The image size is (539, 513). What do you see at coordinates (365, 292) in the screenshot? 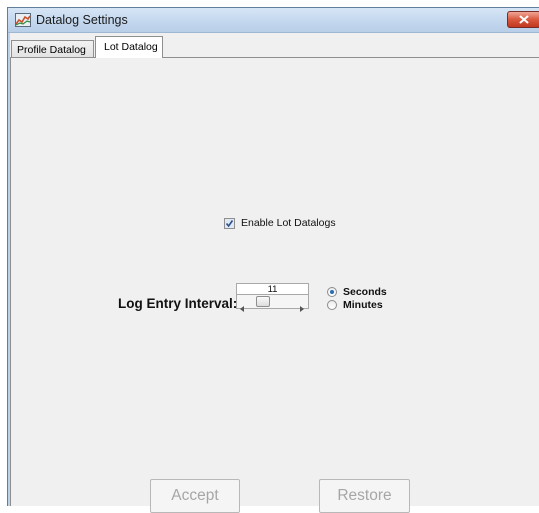
I see `seconds-label: Seconds` at bounding box center [365, 292].